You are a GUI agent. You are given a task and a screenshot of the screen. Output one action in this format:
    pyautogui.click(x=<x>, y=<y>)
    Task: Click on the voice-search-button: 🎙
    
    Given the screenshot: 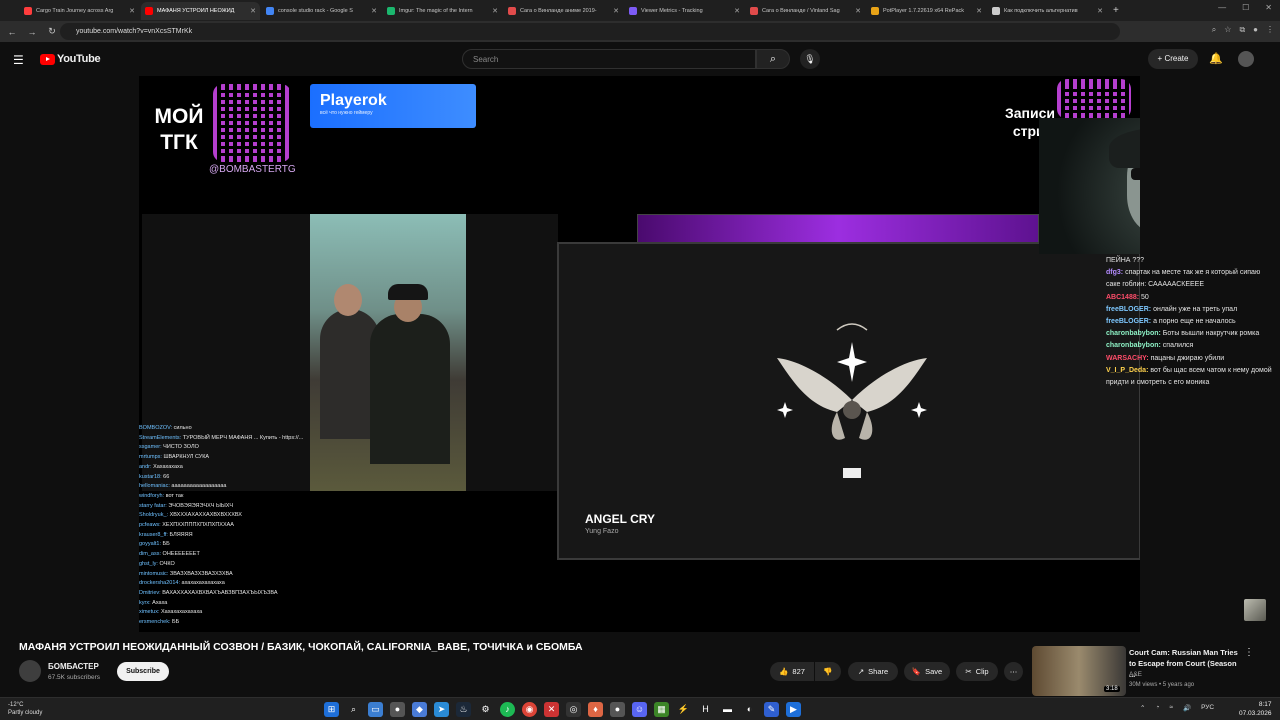 What is the action you would take?
    pyautogui.click(x=810, y=59)
    